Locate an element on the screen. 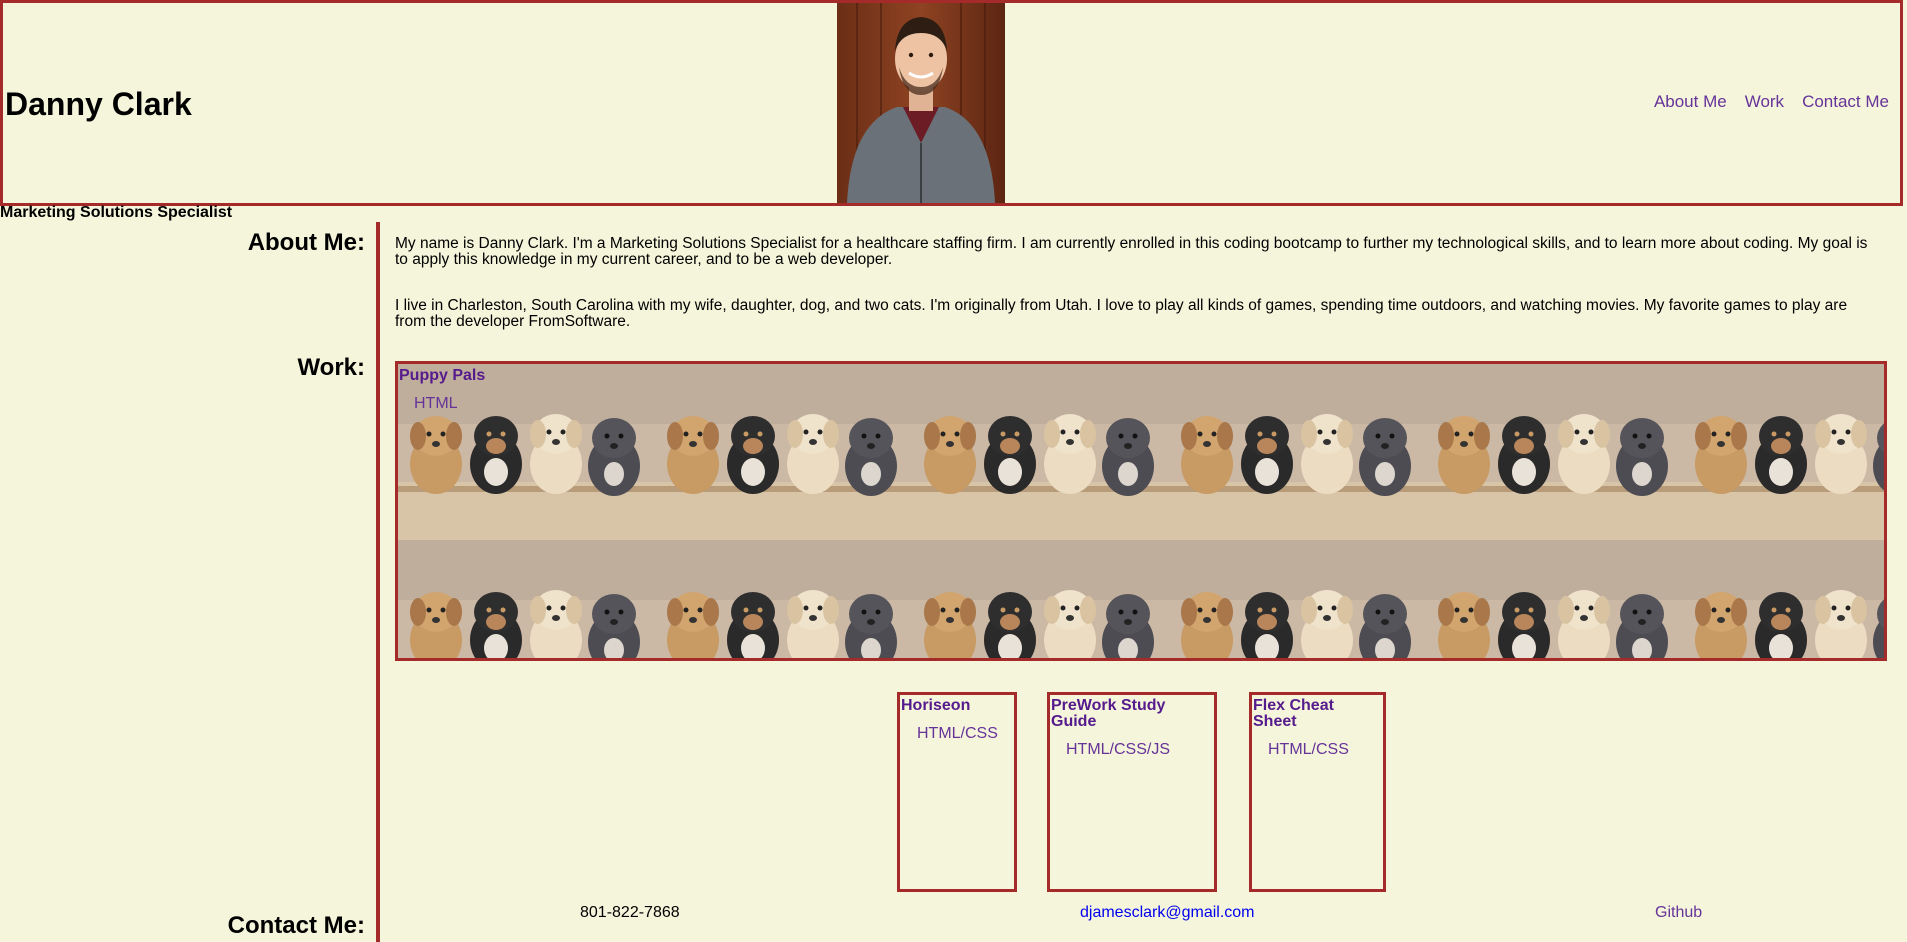 The width and height of the screenshot is (1907, 942). project-title: Flex Cheat Sheet is located at coordinates (1293, 713).